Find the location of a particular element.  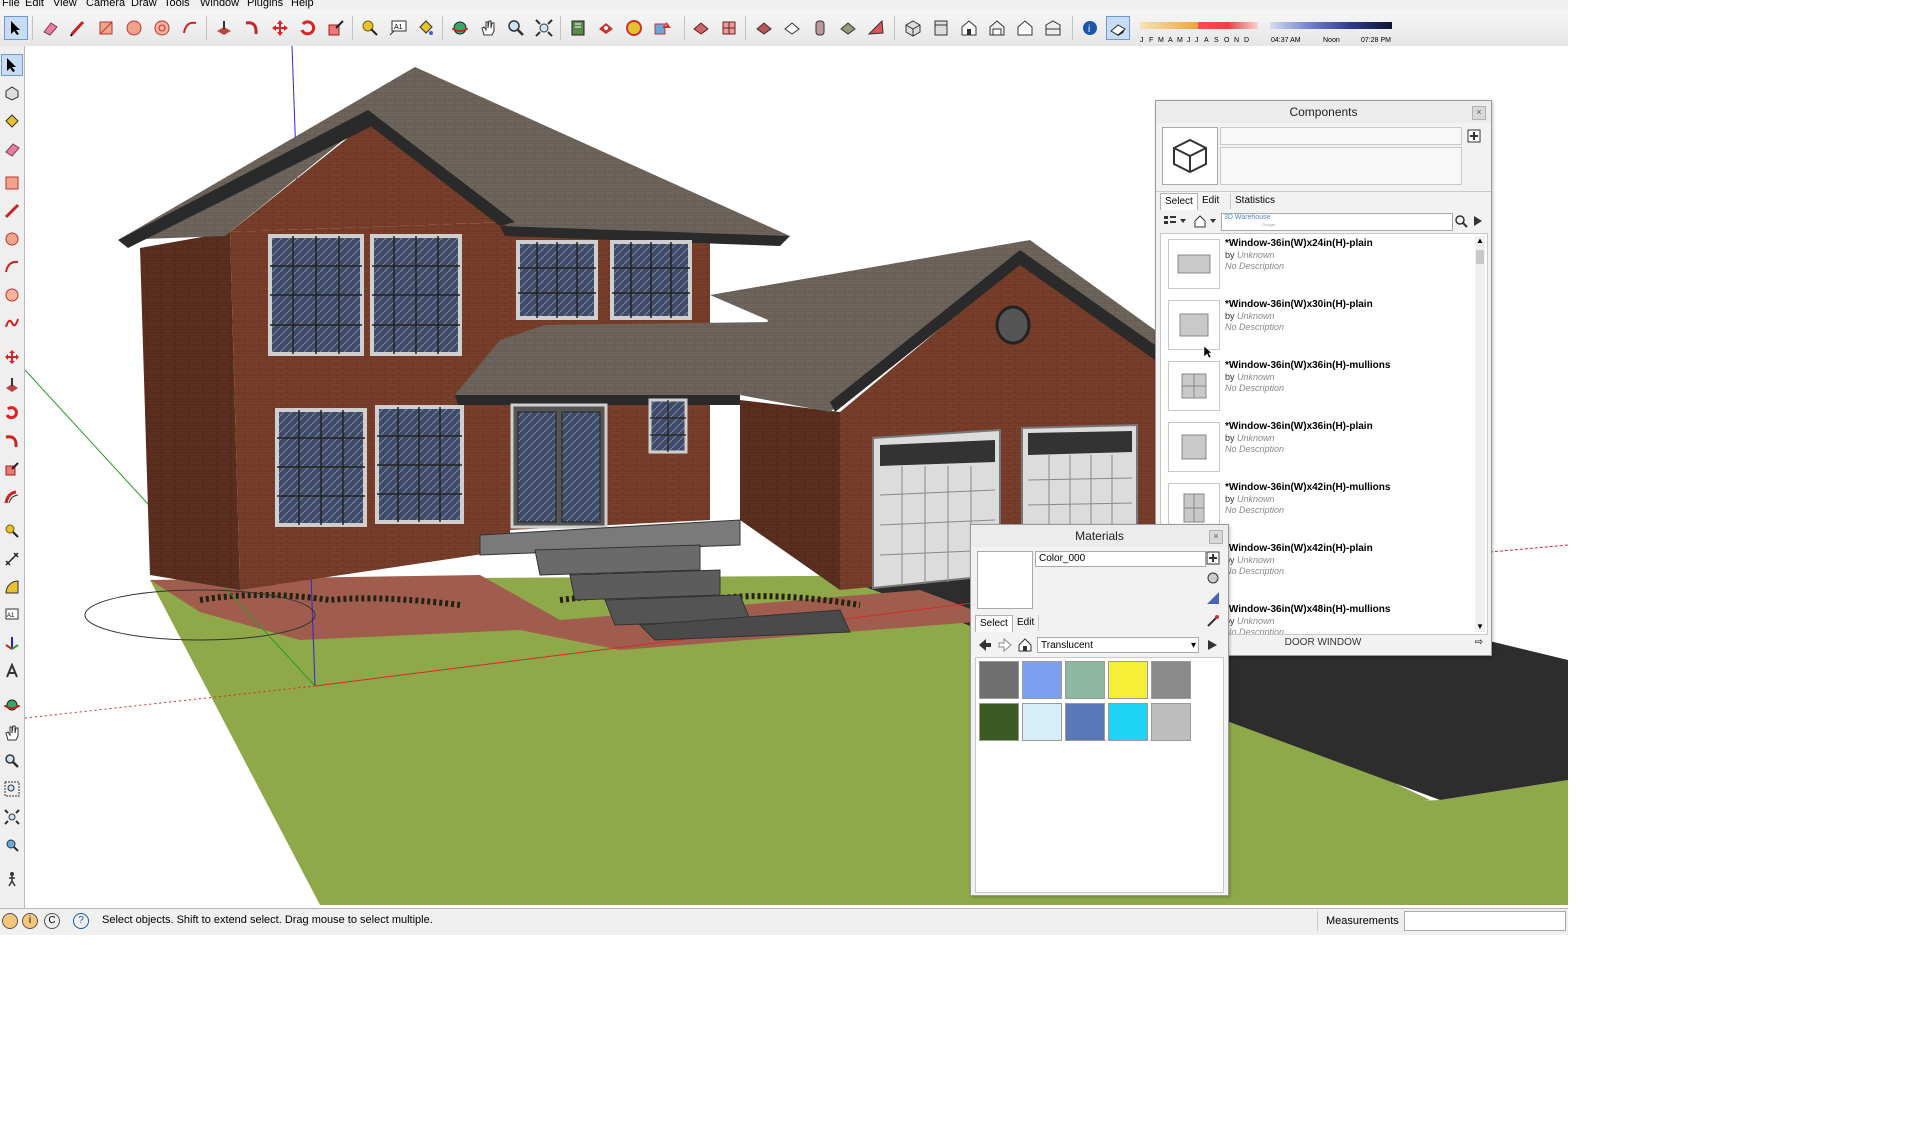

view-iso-button is located at coordinates (913, 28).